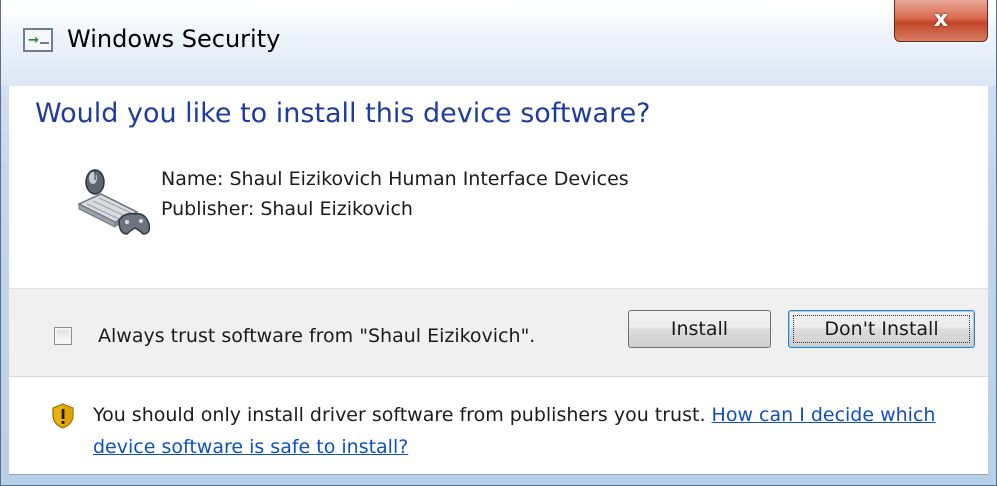  I want to click on dialog-bottom-border, so click(498, 474).